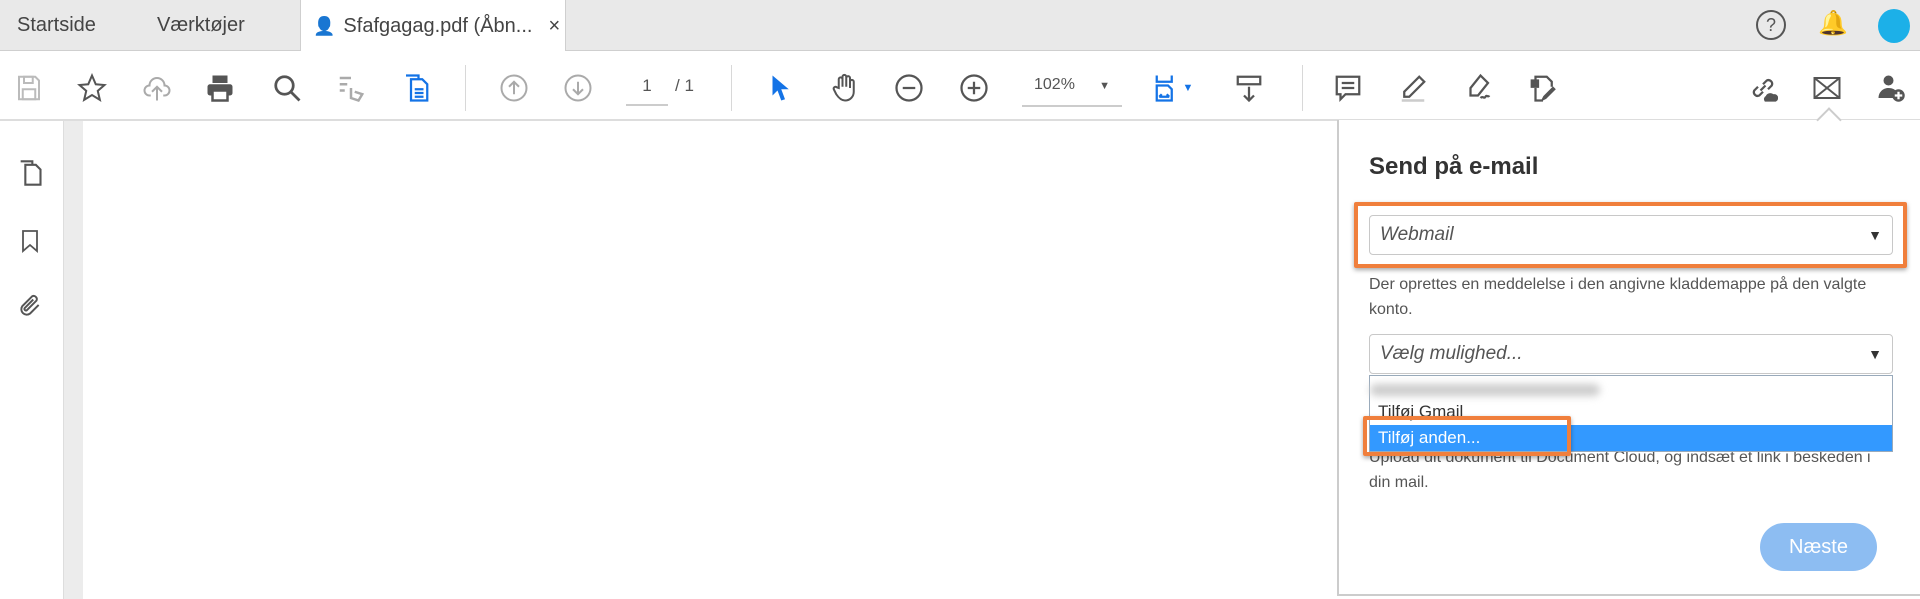 The image size is (1920, 599). Describe the element at coordinates (1827, 88) in the screenshot. I see `email-icon` at that location.